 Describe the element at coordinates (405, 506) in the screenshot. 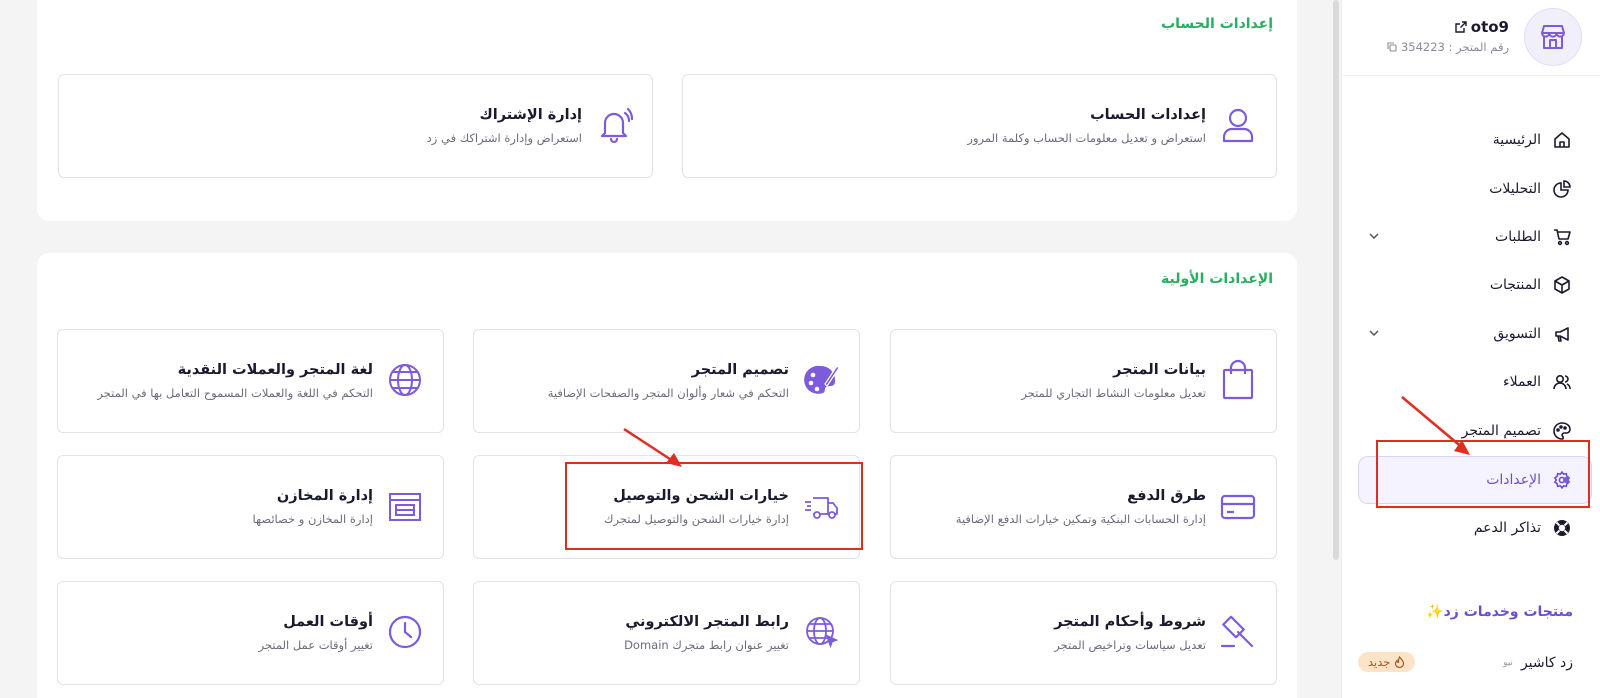

I see `warehouse-icon` at that location.